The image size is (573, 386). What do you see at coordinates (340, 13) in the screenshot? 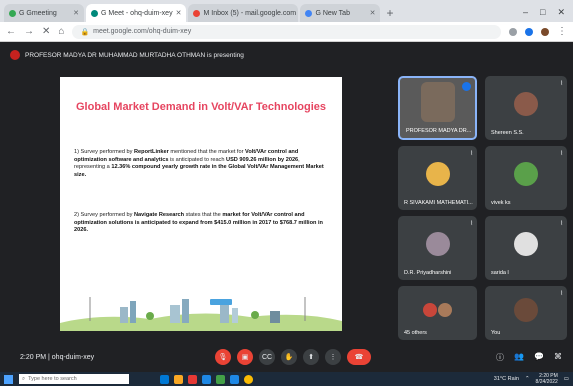
I see `browser-tab-3: G New Tab ✕` at bounding box center [340, 13].